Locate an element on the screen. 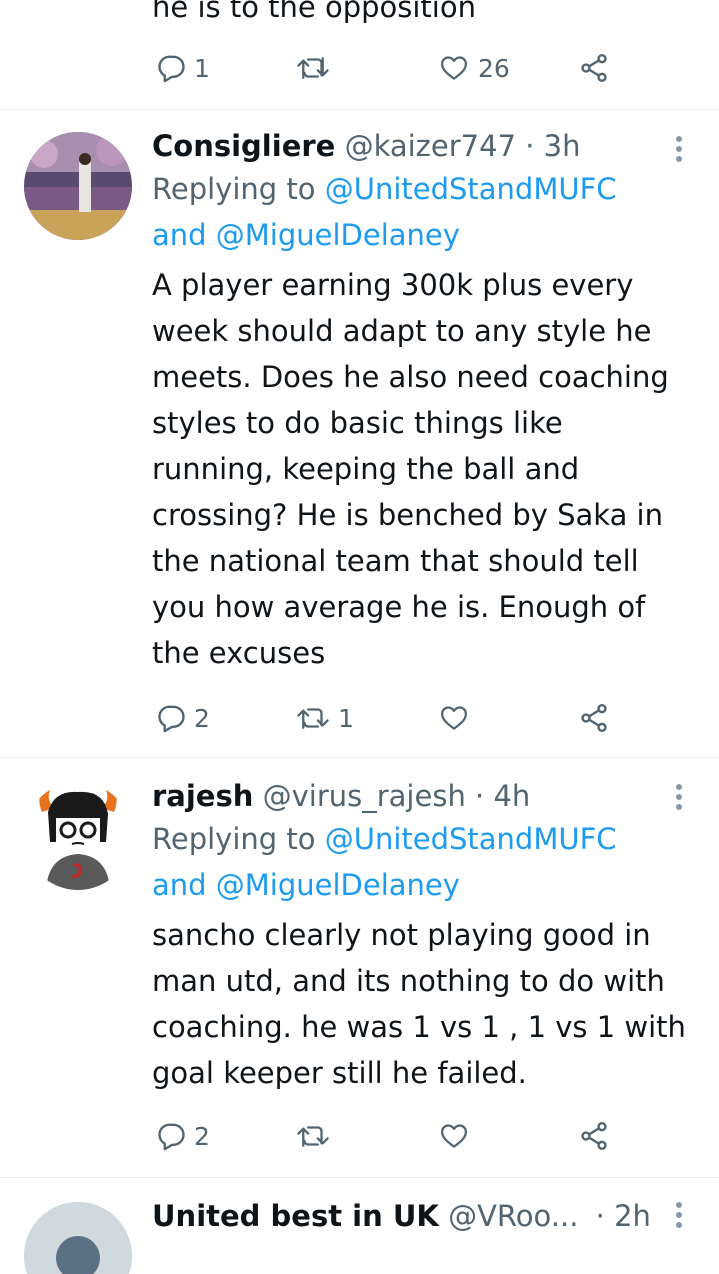  tweet-text-line: crossing? He is benched by Saka in is located at coordinates (407, 515).